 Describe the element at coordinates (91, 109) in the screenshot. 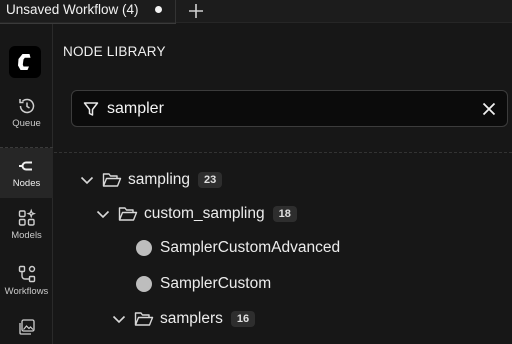

I see `filter-icon` at that location.